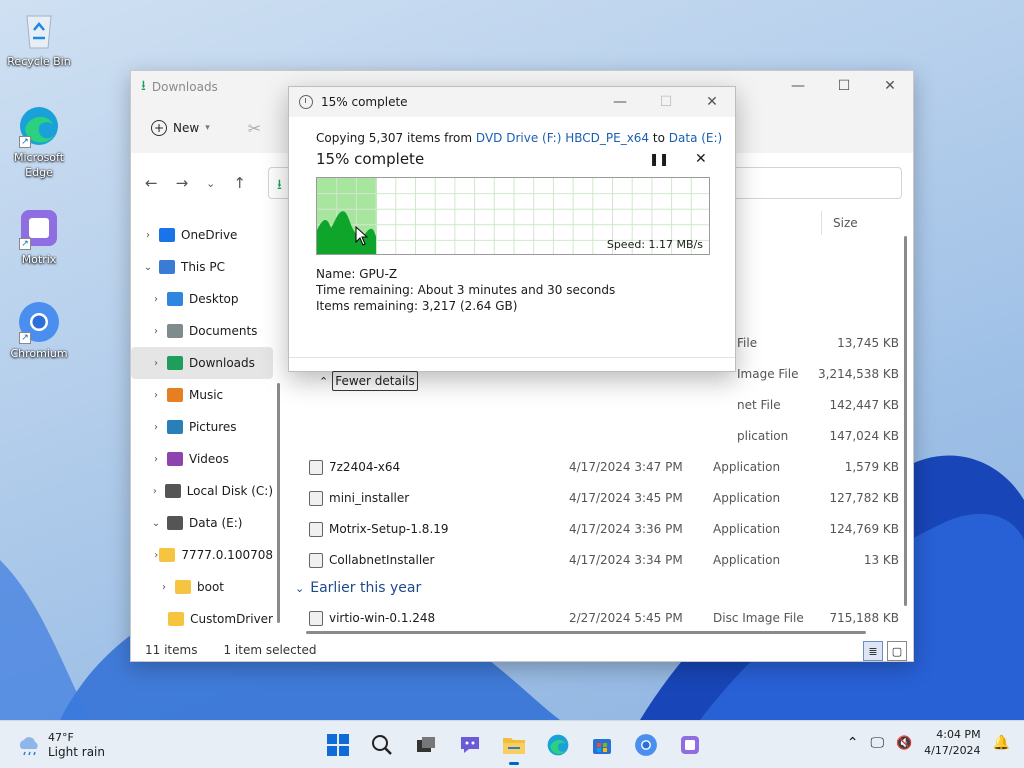 The height and width of the screenshot is (768, 1024). Describe the element at coordinates (60, 745) in the screenshot. I see `weather-widget: 47°F Light rain` at that location.